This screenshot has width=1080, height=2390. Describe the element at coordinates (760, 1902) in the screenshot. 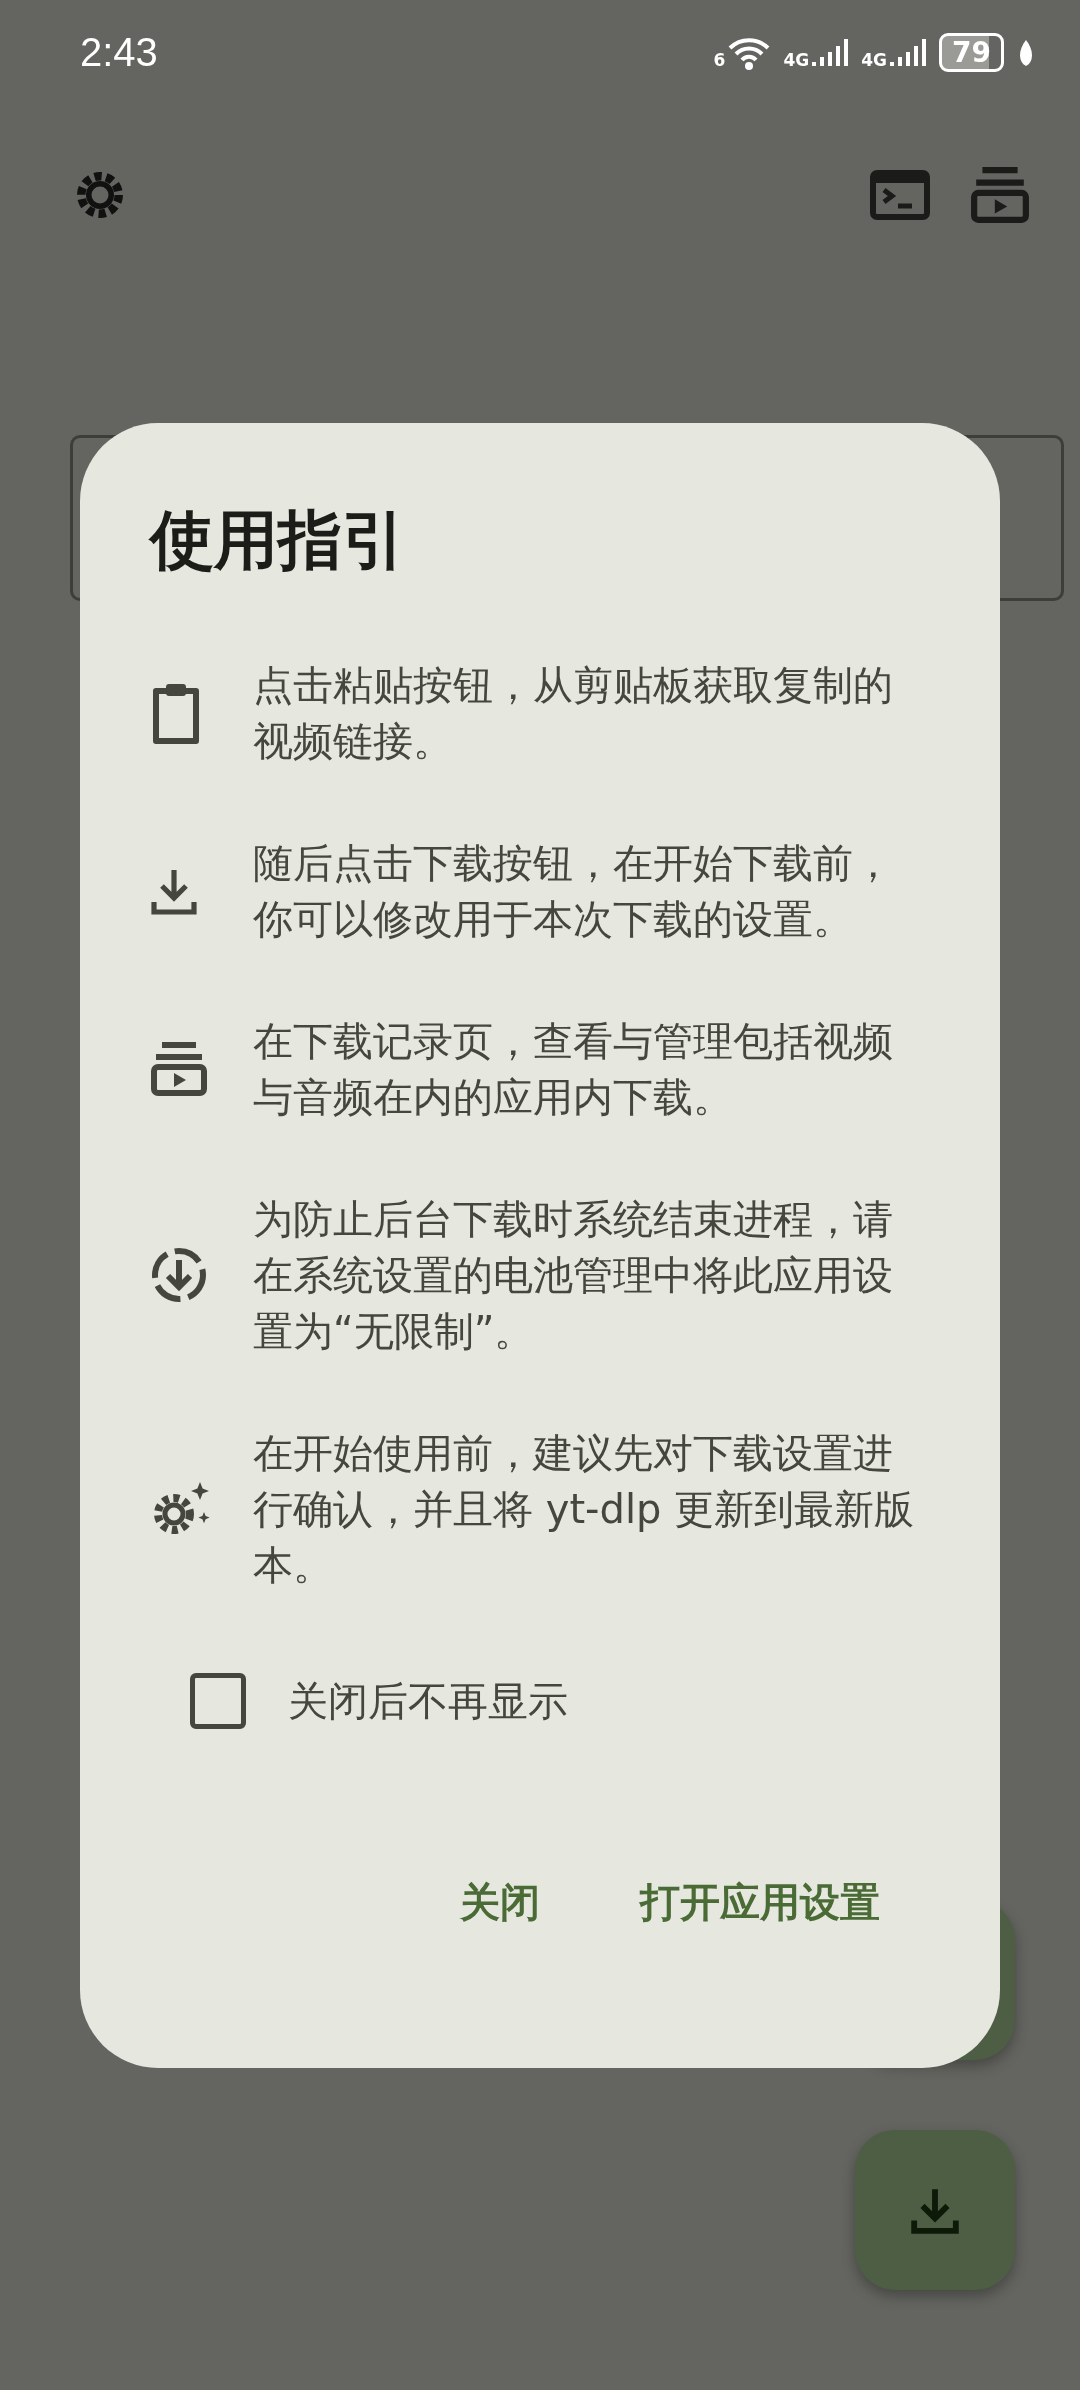

I see `open-settings-button: 打开应用设置` at that location.